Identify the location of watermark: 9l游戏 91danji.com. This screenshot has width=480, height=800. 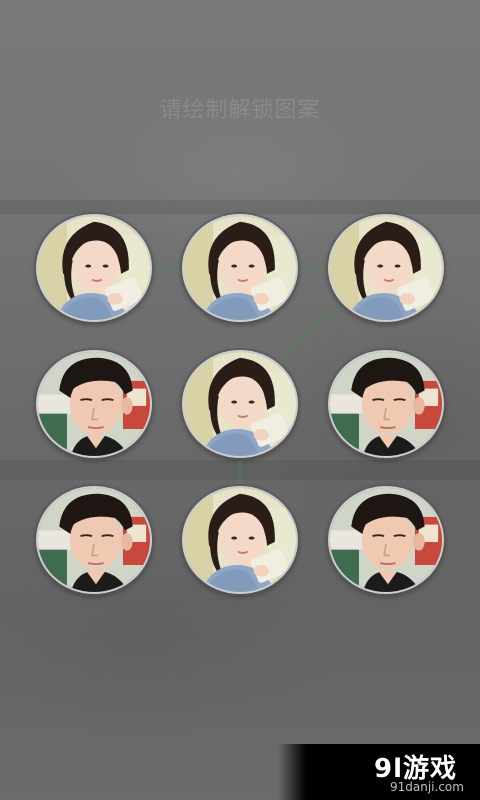
(379, 772).